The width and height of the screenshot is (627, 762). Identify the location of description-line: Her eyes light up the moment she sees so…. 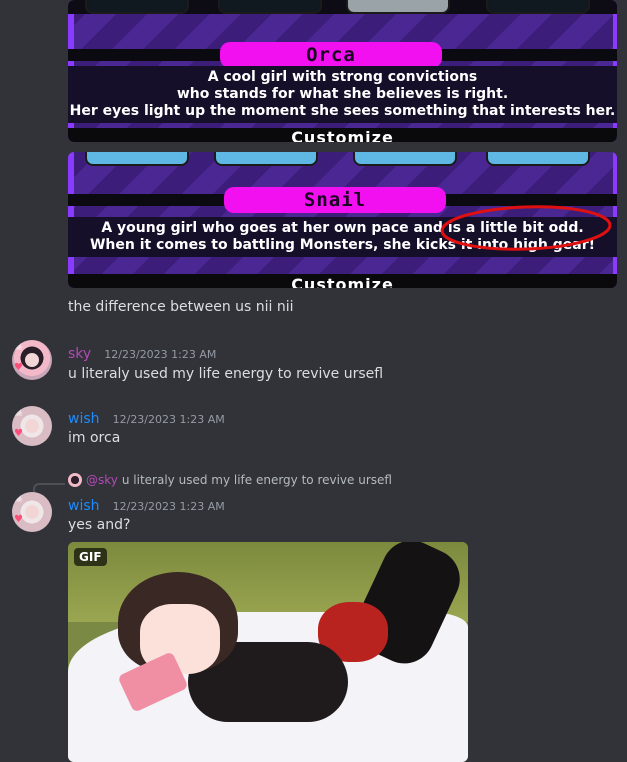
(342, 111).